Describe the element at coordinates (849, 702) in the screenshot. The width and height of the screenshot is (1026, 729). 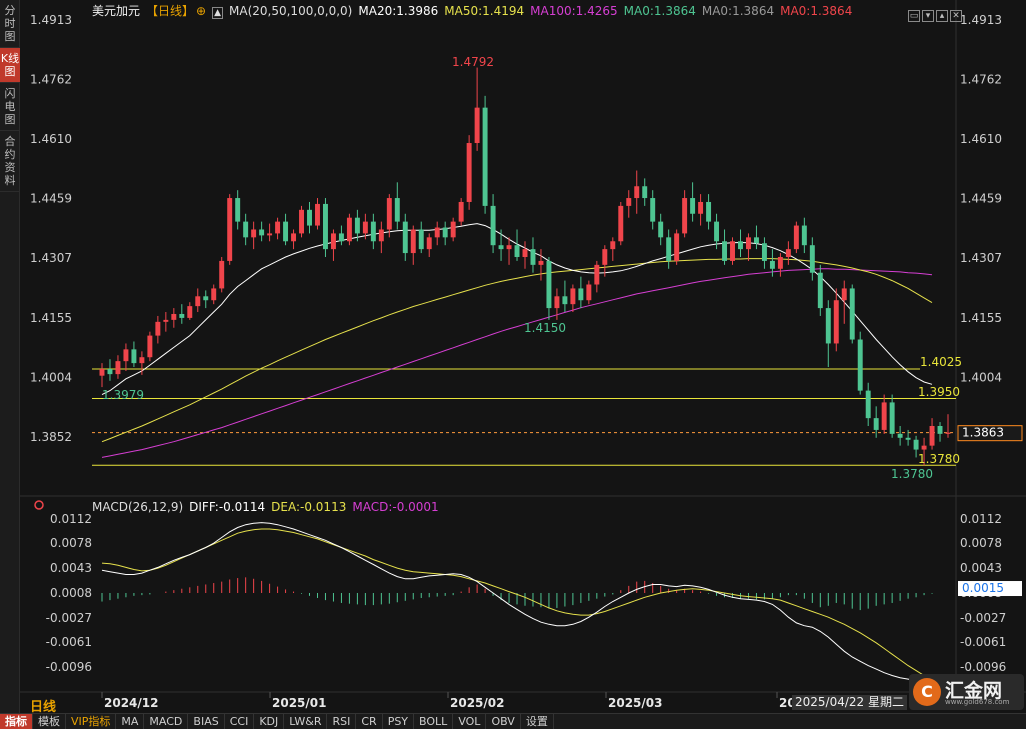
I see `cursor-date: 2025/04/22 星期二` at that location.